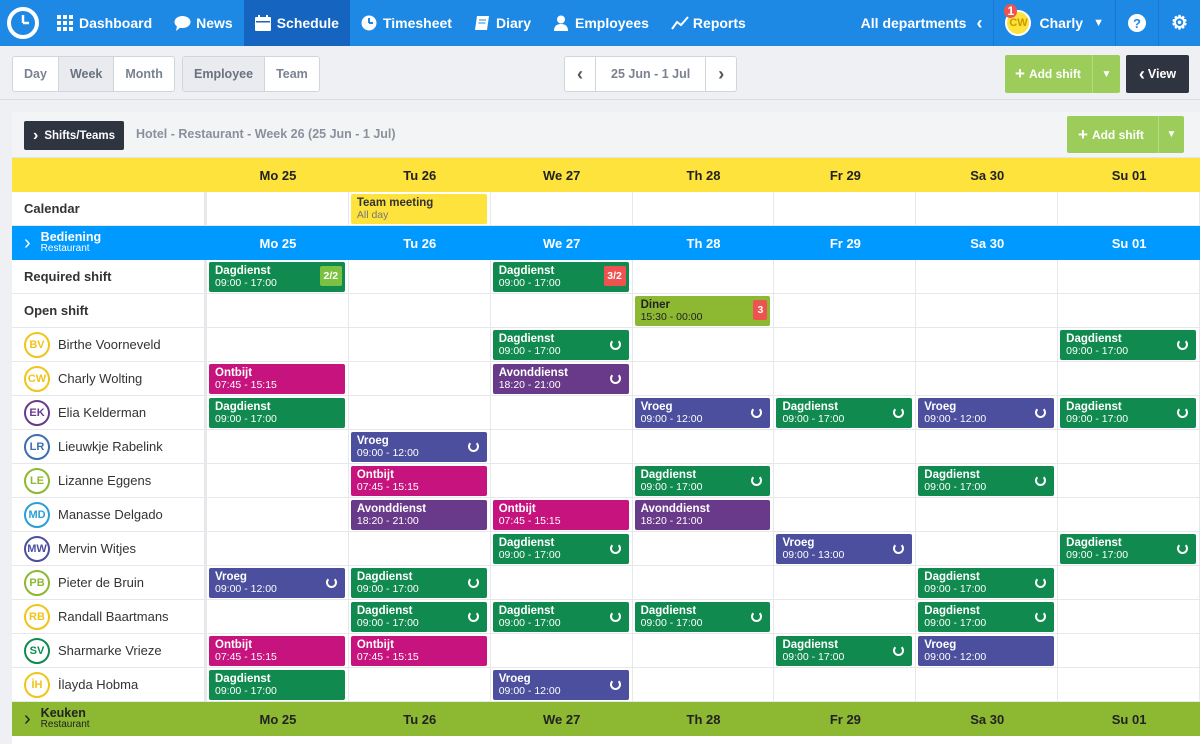  I want to click on view-options-button: ‹ View, so click(1157, 74).